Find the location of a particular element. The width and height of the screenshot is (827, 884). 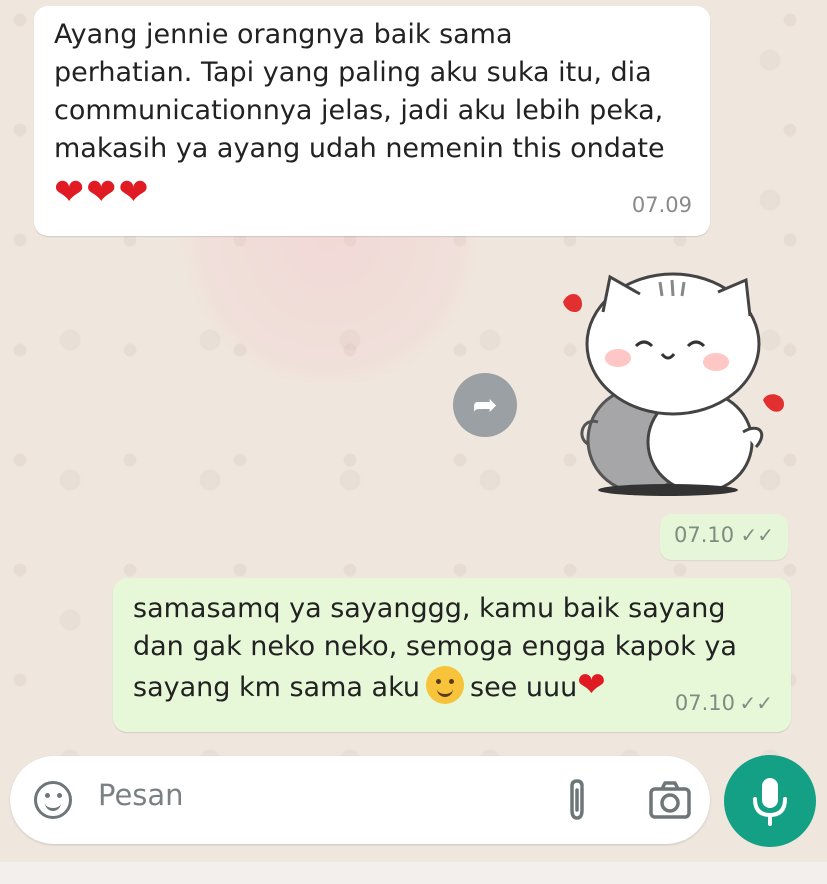

sticker-time-chip: 07.10 ✓✓ is located at coordinates (724, 537).